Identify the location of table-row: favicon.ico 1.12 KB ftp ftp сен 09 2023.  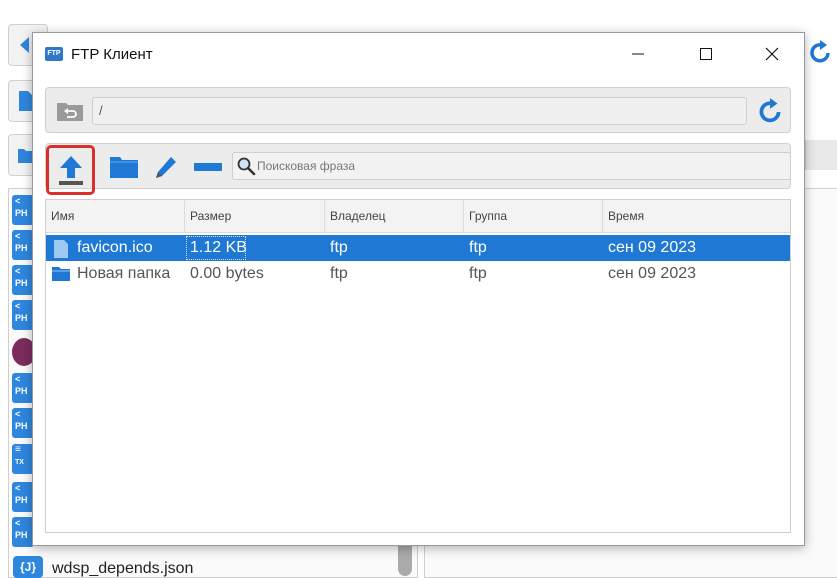
(418, 248).